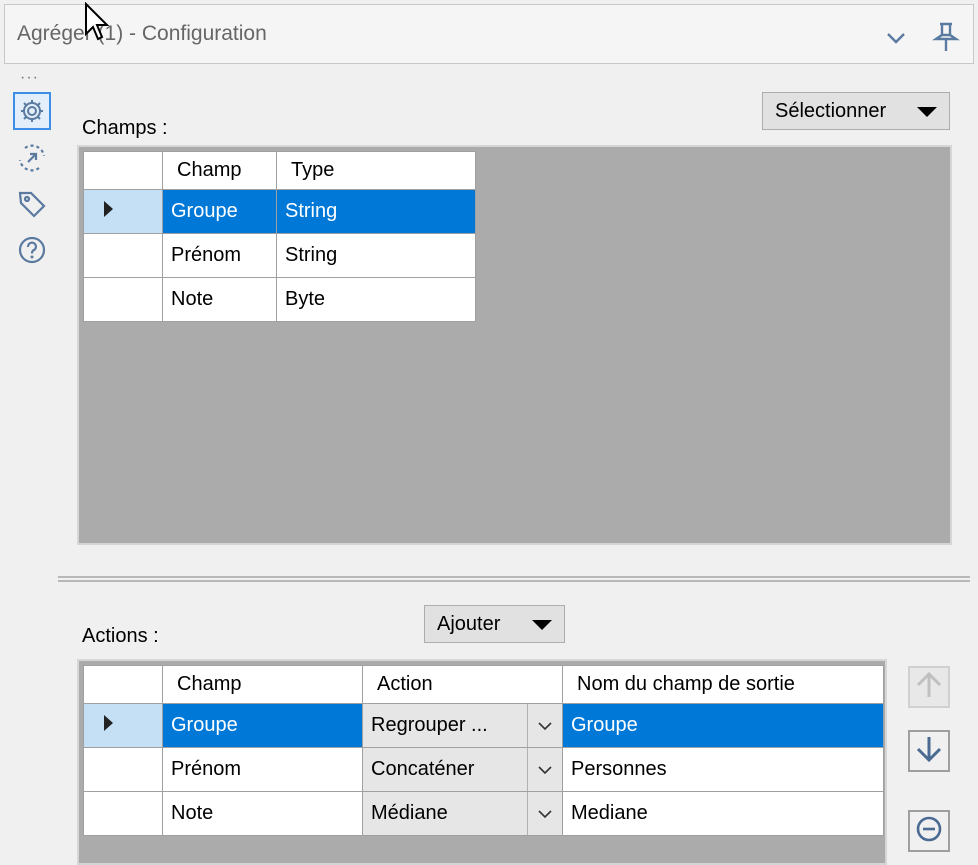 The width and height of the screenshot is (978, 865). I want to click on fields-header-row: Champ Type, so click(279, 170).